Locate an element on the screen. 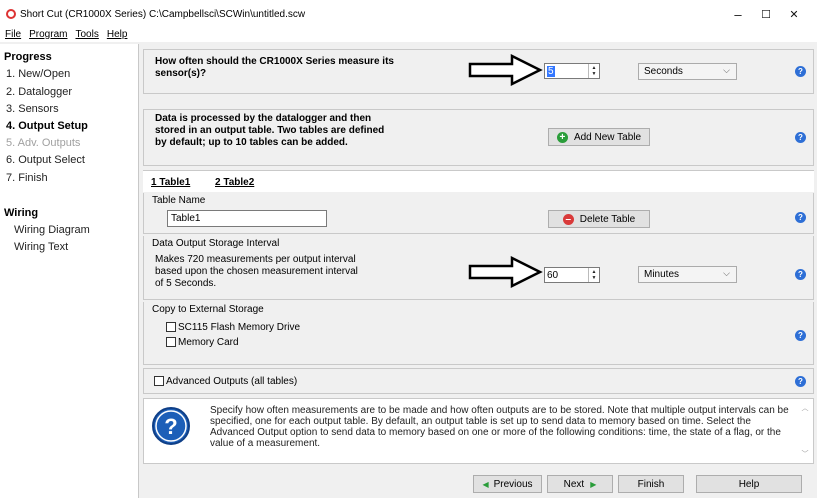 The image size is (817, 498). advanced-outputs-option: Advanced Outputs (all tables) is located at coordinates (225, 381).